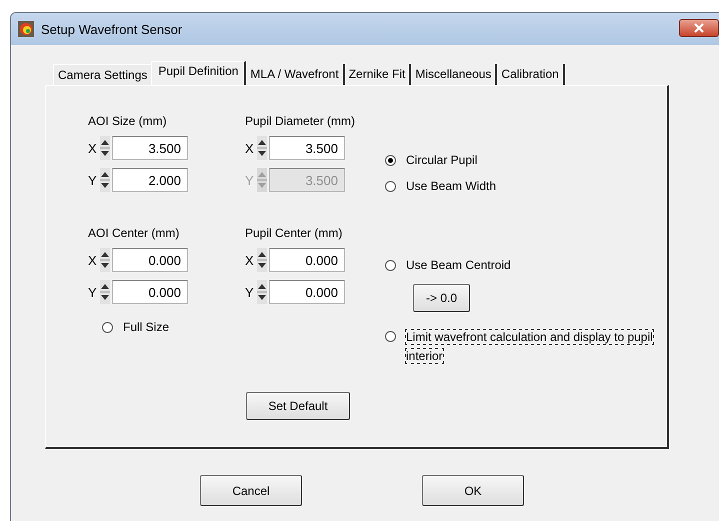 The image size is (719, 521). What do you see at coordinates (26, 29) in the screenshot?
I see `app-icon` at bounding box center [26, 29].